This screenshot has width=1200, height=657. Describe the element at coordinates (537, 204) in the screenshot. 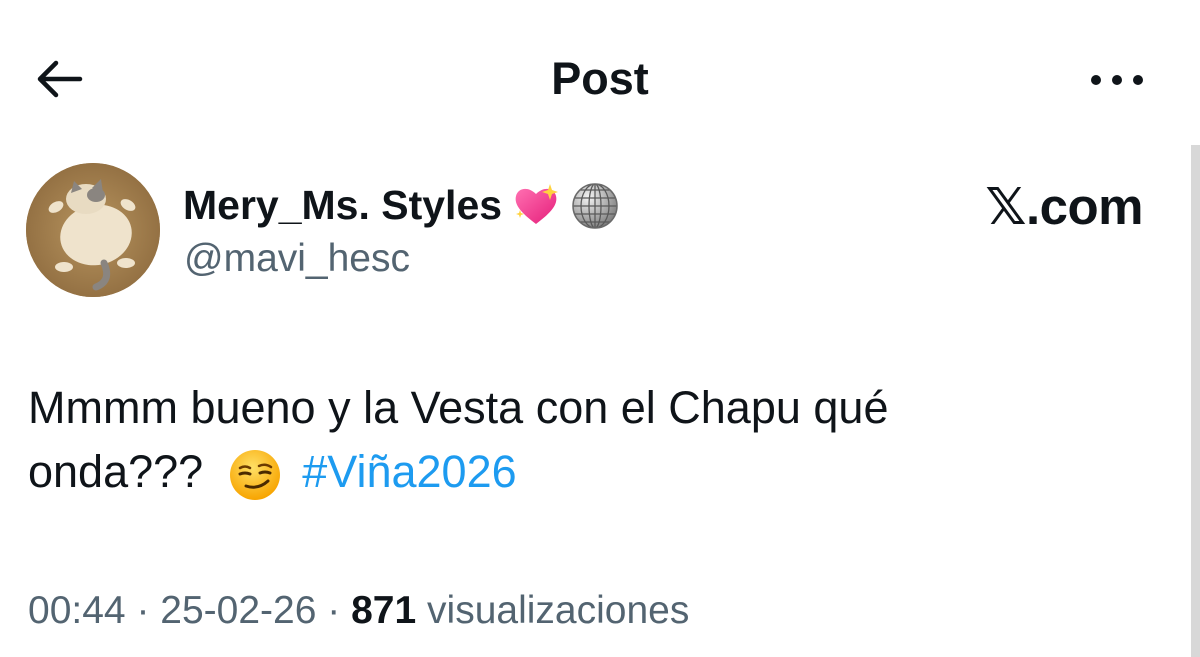

I see `sparkling-heart-icon` at that location.